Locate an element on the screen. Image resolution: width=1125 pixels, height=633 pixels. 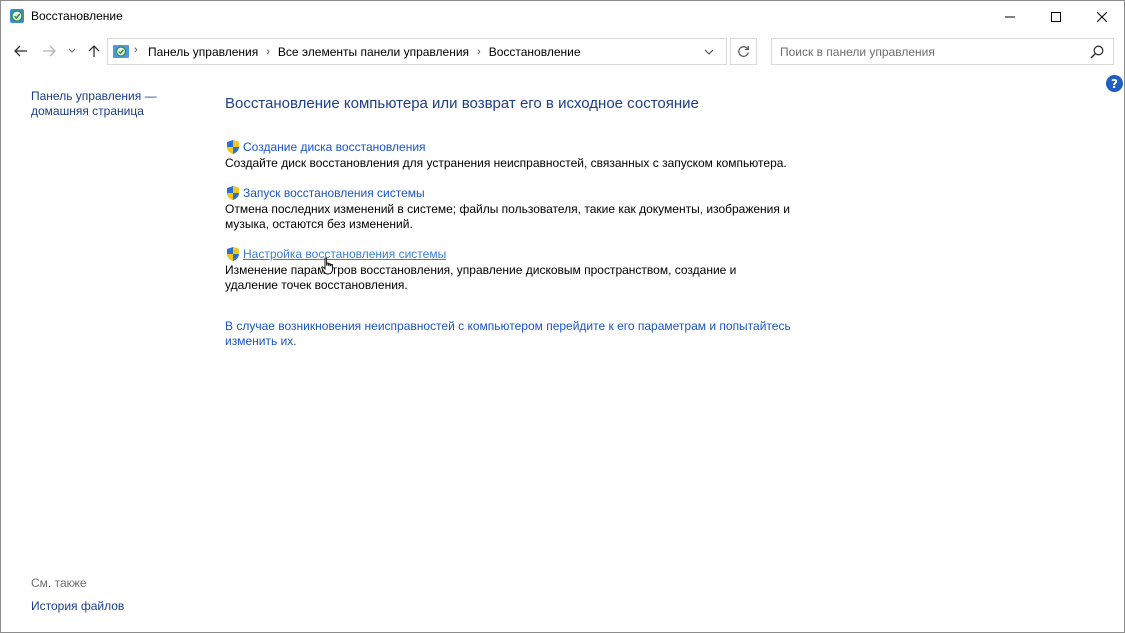
address-dropdown-button is located at coordinates (709, 52).